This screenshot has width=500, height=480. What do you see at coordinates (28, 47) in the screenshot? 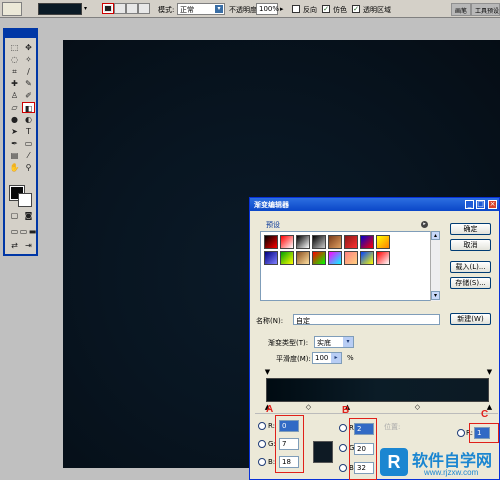
I see `move-tool-icon: ✥` at bounding box center [28, 47].